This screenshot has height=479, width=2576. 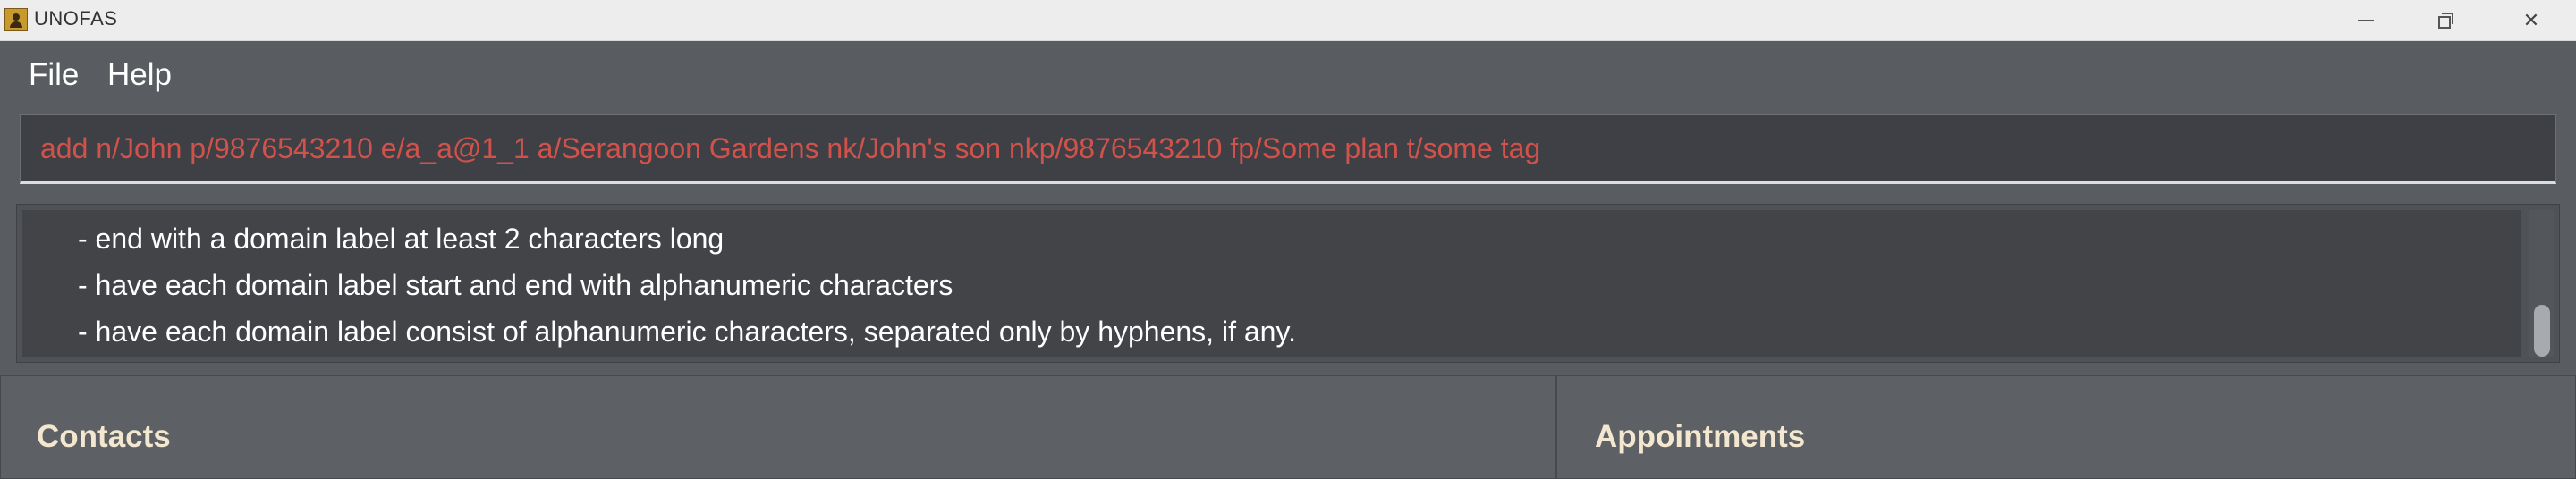 What do you see at coordinates (778, 427) in the screenshot?
I see `contacts-panel: Contacts` at bounding box center [778, 427].